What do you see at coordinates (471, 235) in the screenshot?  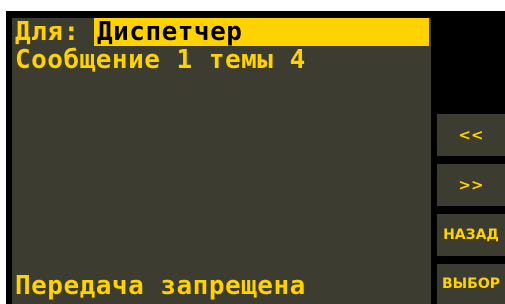 I see `back-button: НАЗАД` at bounding box center [471, 235].